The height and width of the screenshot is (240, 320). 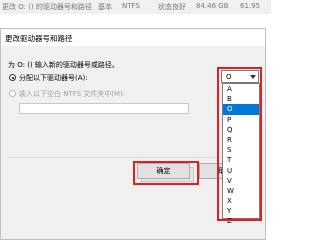 I want to click on mount-folder-label: 装入以下空白 NTFS 文件夹中(M):, so click(x=72, y=94).